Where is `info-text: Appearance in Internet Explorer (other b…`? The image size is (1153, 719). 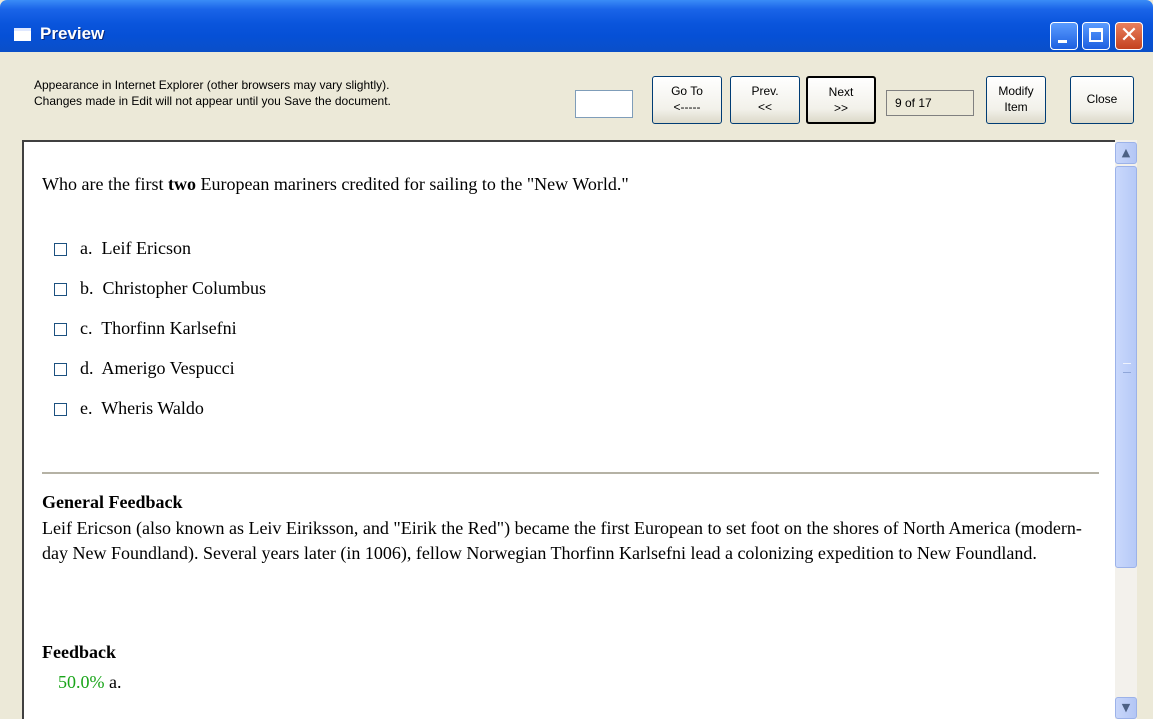
info-text: Appearance in Internet Explorer (other b… is located at coordinates (212, 93).